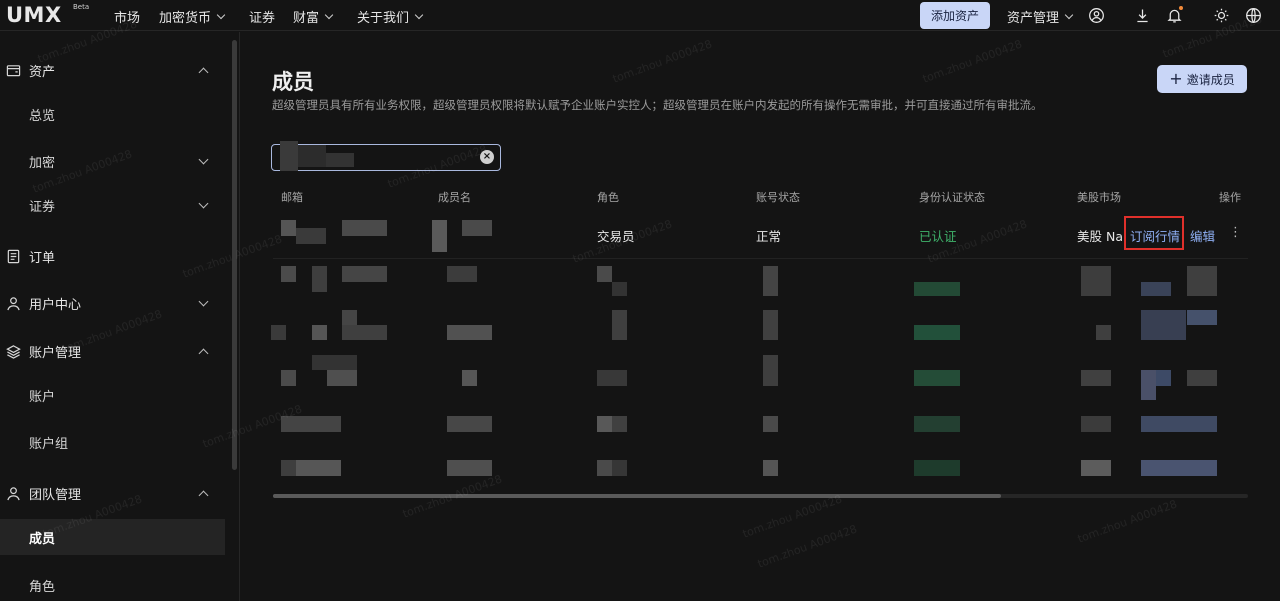 The image size is (1280, 601). Describe the element at coordinates (1221, 15) in the screenshot. I see `theme-sun-icon` at that location.